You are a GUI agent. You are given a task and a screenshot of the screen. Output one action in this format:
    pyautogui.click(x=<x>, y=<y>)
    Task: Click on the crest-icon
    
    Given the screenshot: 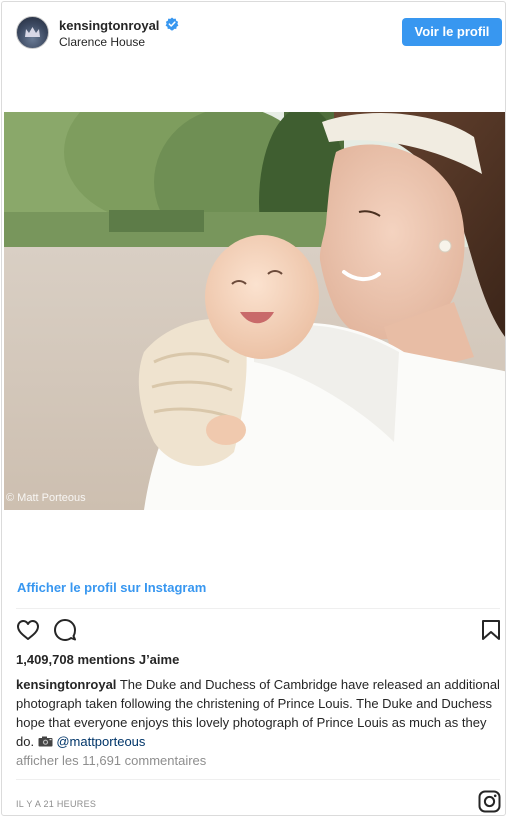 What is the action you would take?
    pyautogui.click(x=32, y=32)
    